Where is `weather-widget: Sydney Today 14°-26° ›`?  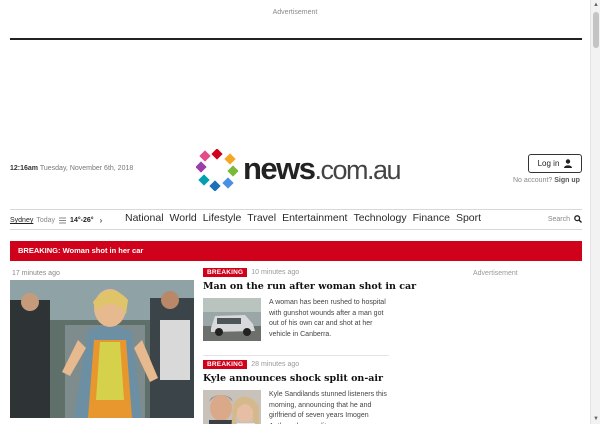 weather-widget: Sydney Today 14°-26° › is located at coordinates (56, 220).